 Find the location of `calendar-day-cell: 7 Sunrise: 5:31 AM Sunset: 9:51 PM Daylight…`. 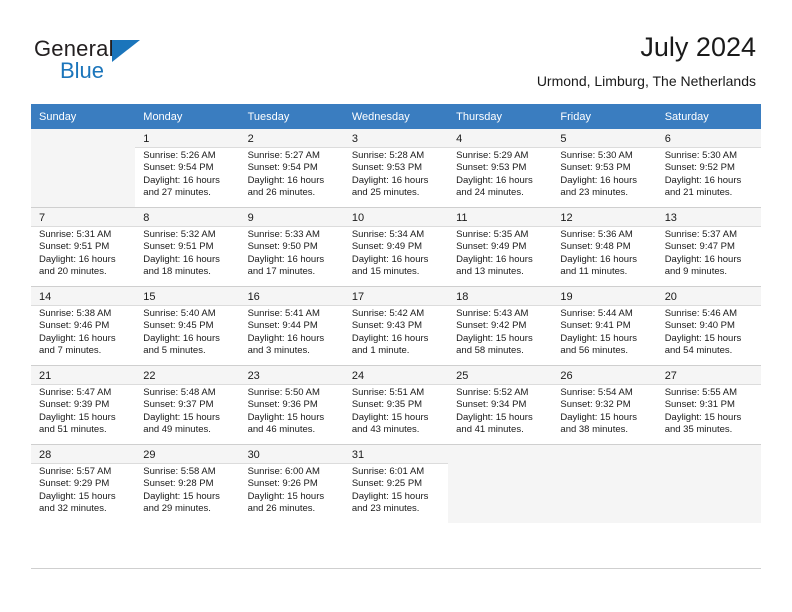

calendar-day-cell: 7 Sunrise: 5:31 AM Sunset: 9:51 PM Daylight… is located at coordinates (83, 247).